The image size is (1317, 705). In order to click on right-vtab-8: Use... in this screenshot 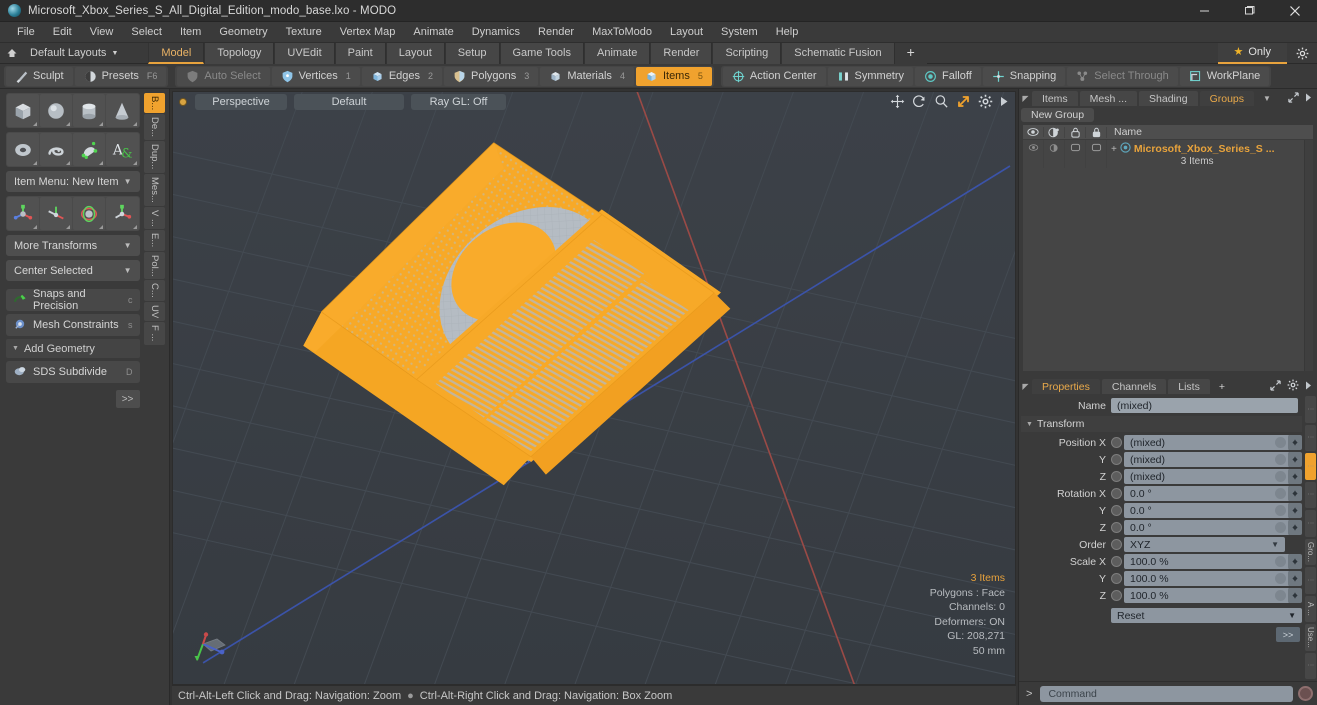, I will do `click(1310, 637)`.